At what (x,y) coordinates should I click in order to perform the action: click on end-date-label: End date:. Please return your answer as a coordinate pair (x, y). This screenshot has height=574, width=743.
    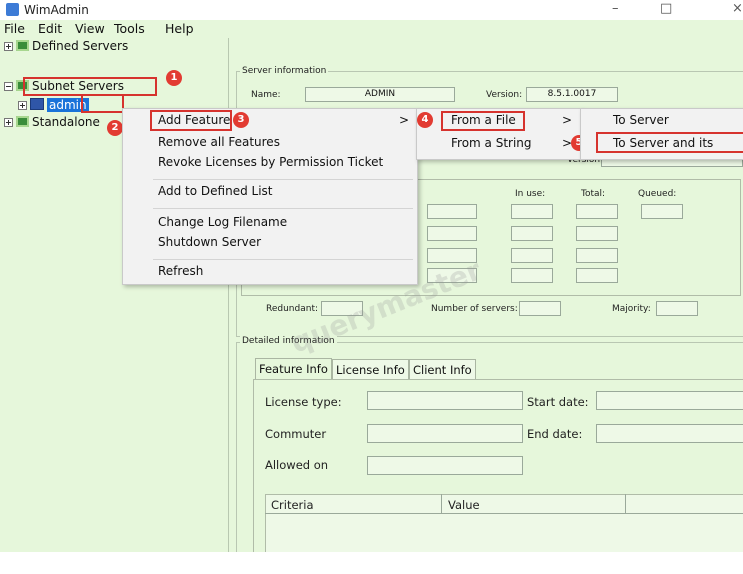
    Looking at the image, I should click on (555, 434).